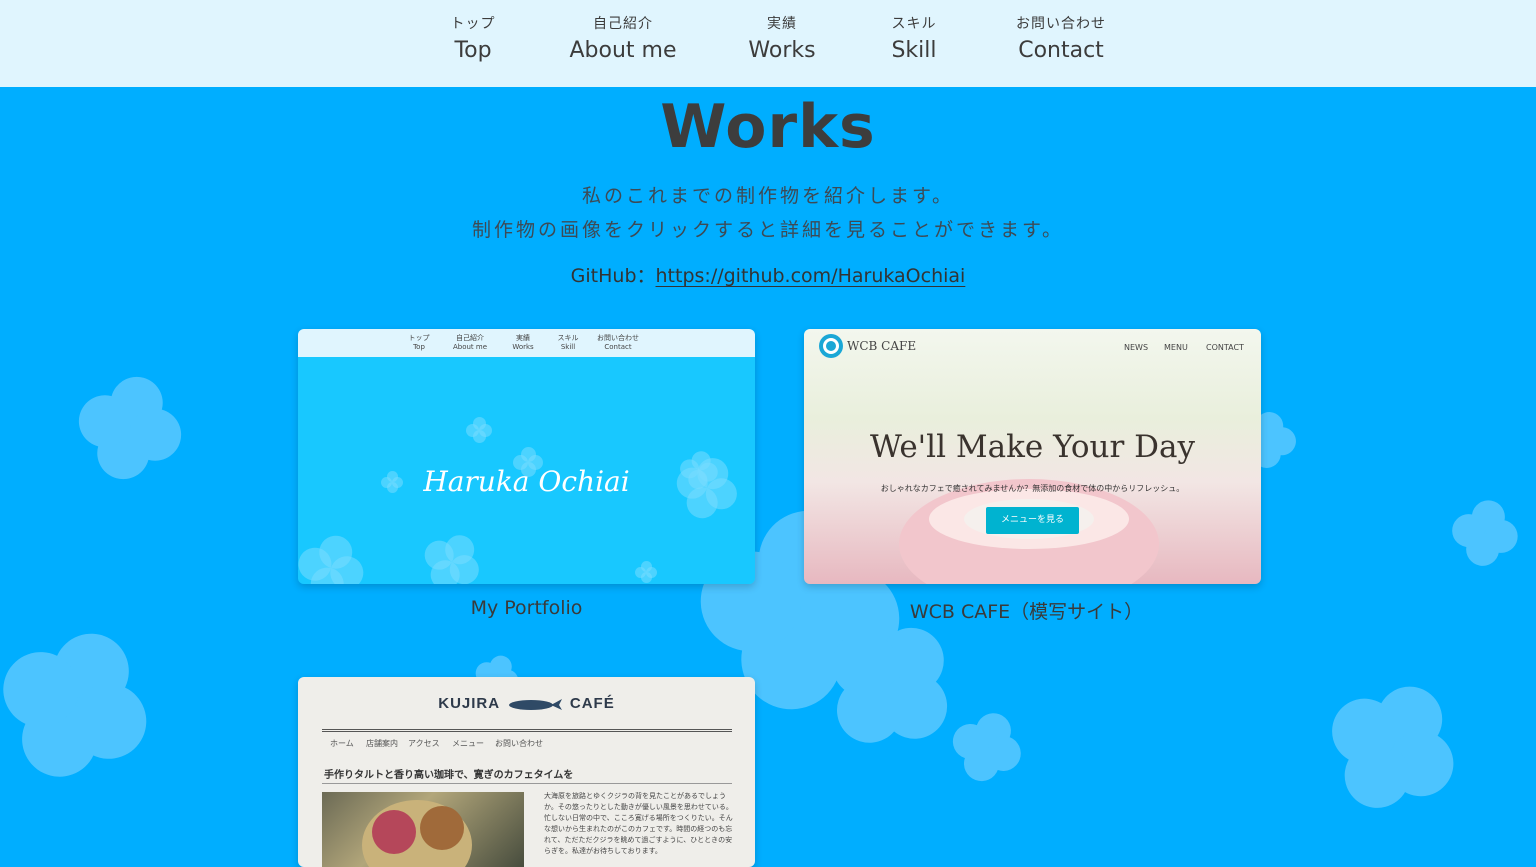 Image resolution: width=1536 pixels, height=867 pixels. I want to click on thumb-nav-en: Works, so click(523, 347).